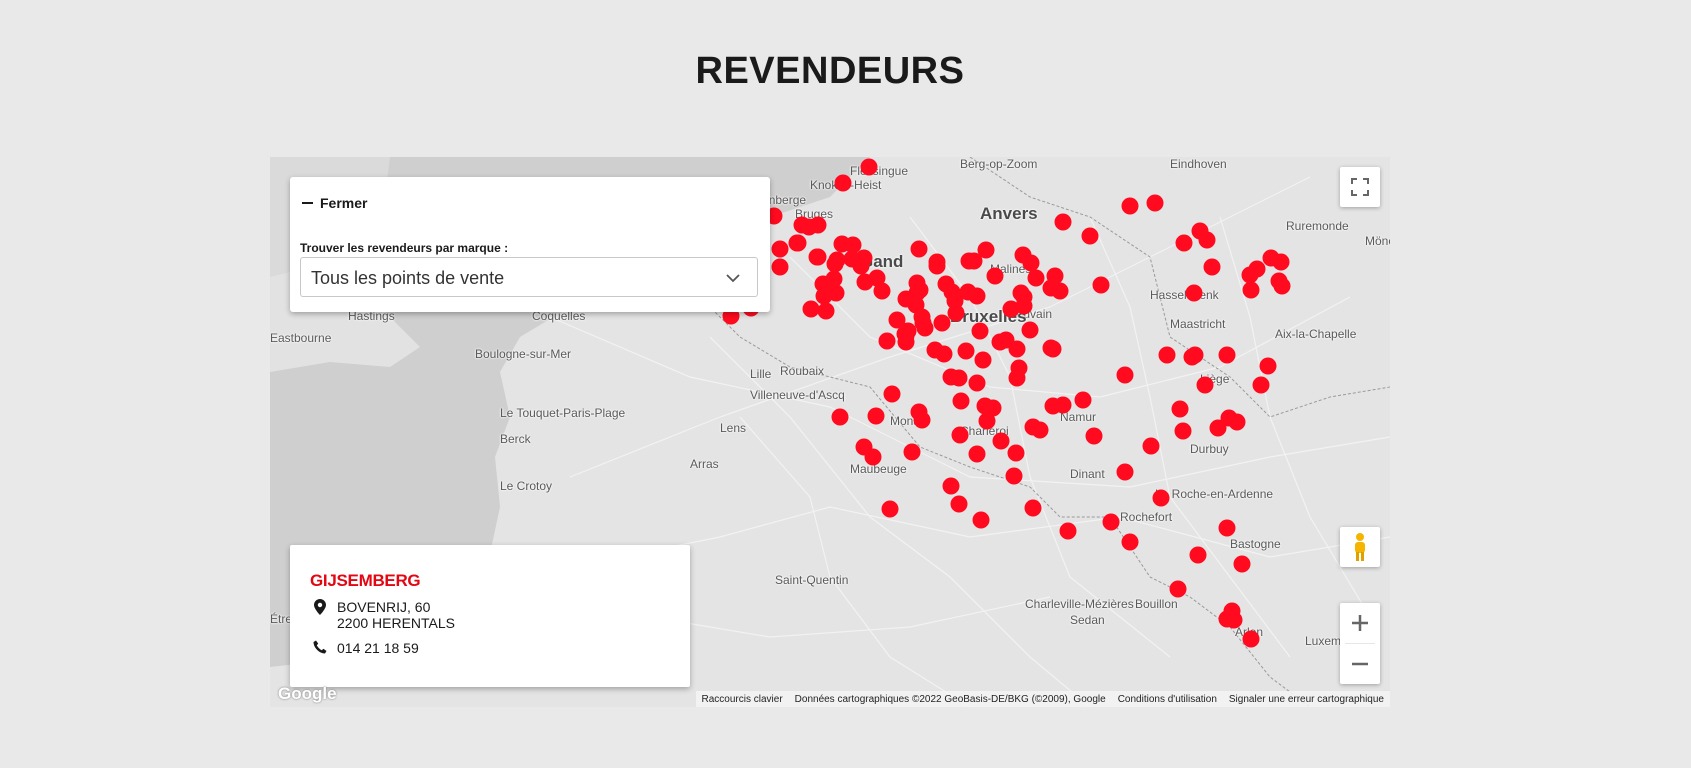 This screenshot has height=768, width=1691. I want to click on brand-select: Tous les points de vente, so click(529, 277).